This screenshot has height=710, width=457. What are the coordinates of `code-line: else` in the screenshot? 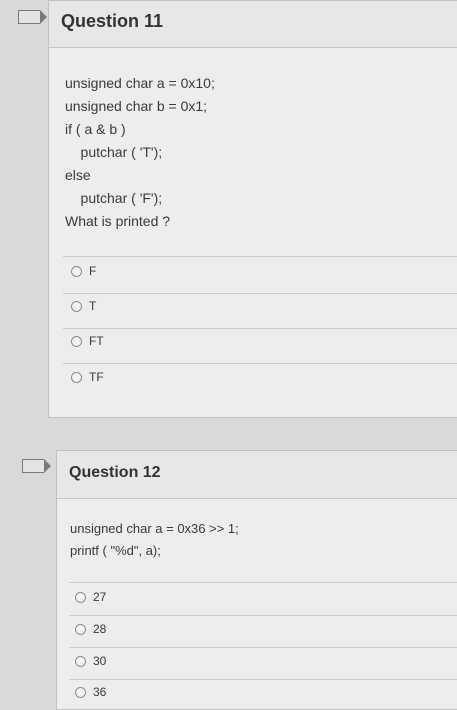 It's located at (78, 175).